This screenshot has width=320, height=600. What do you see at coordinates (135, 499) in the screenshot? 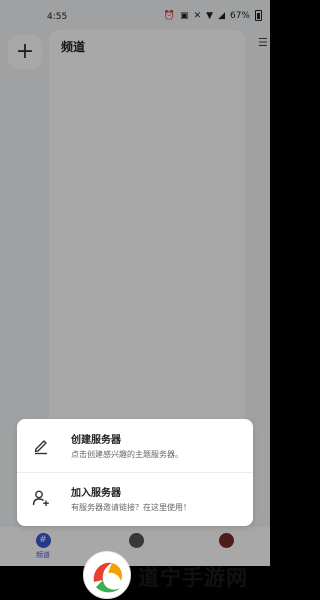
I see `join-server-option: 加入服务器 有服务器邀请链接？在这里使用！` at bounding box center [135, 499].